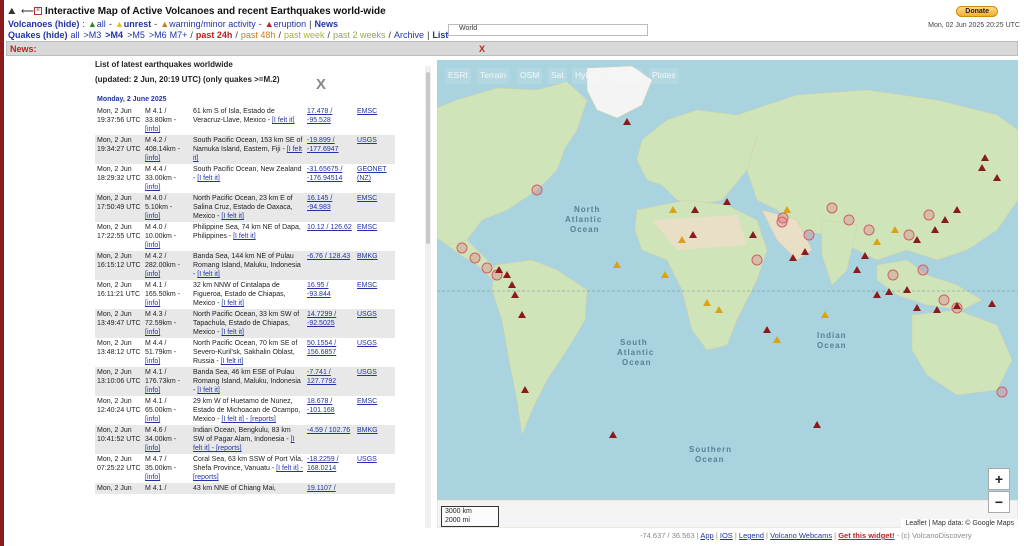 The height and width of the screenshot is (546, 1024). Describe the element at coordinates (999, 479) in the screenshot. I see `zoom-in-button: +` at that location.